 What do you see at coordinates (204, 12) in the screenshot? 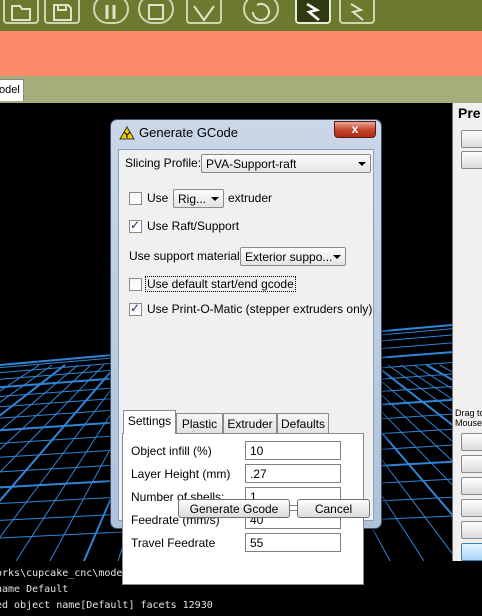
I see `view-icon` at bounding box center [204, 12].